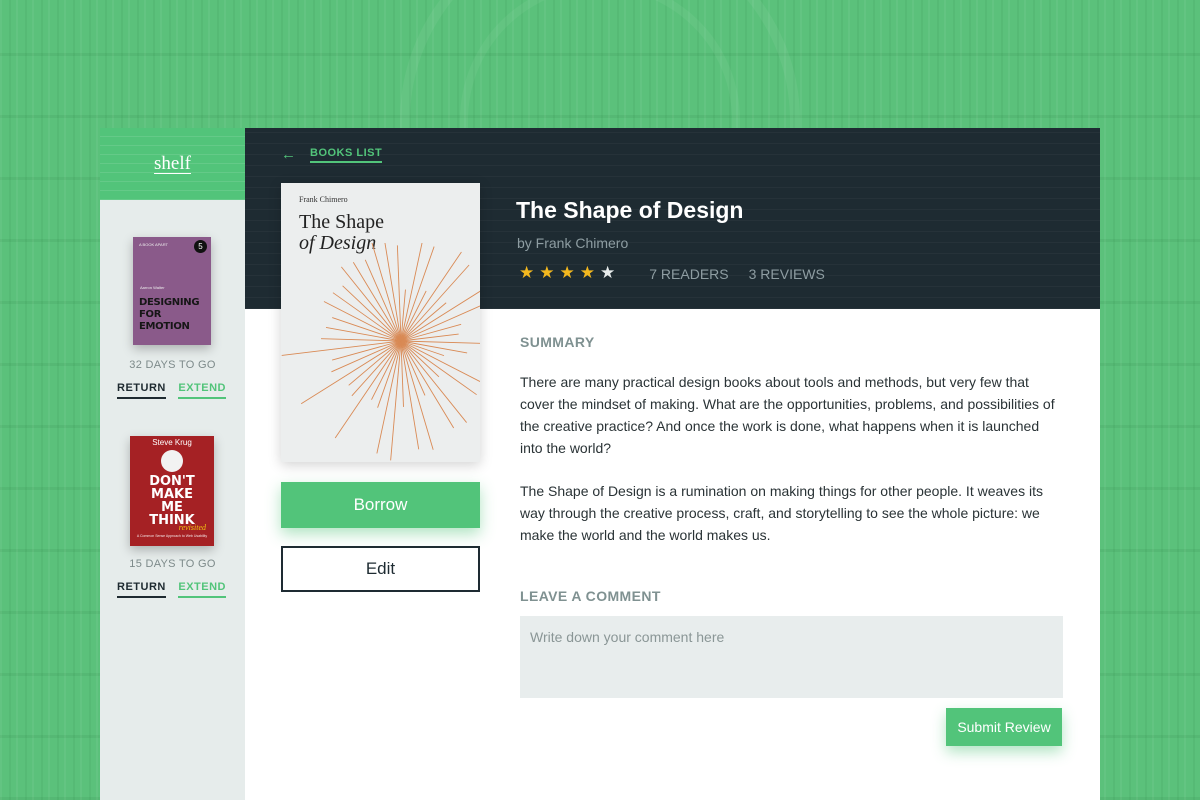 This screenshot has height=800, width=1200. What do you see at coordinates (787, 274) in the screenshot?
I see `reviews-count: 3 REVIEWS` at bounding box center [787, 274].